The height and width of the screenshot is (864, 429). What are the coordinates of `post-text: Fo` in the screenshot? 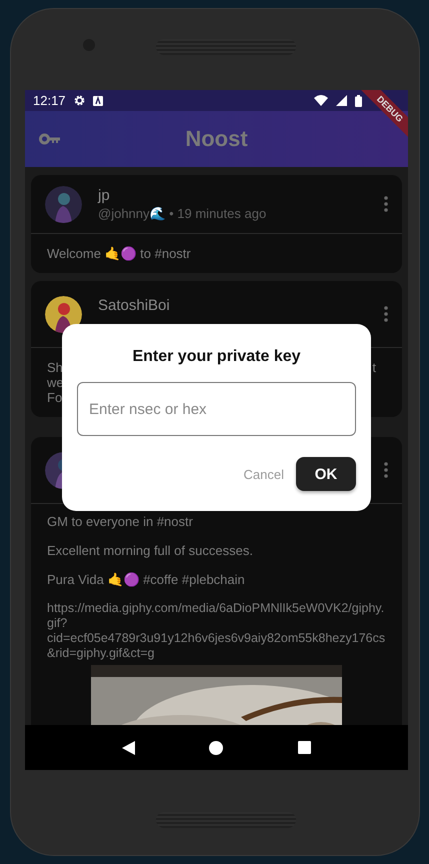 It's located at (54, 397).